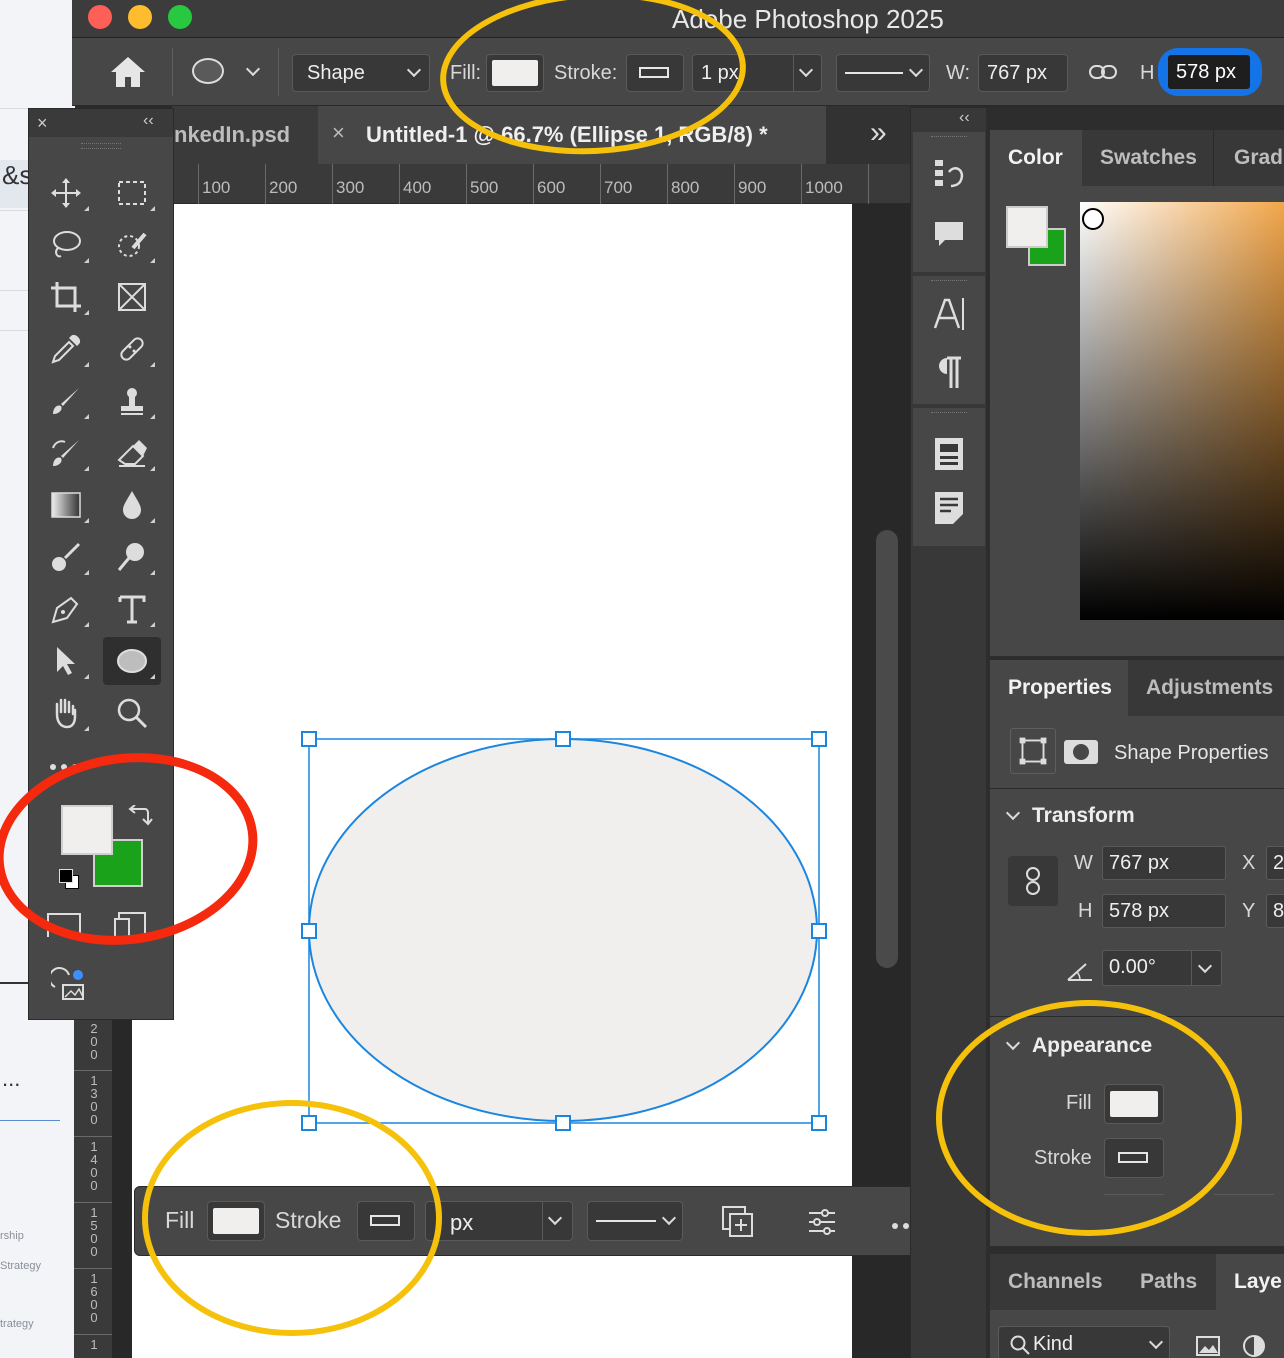 Image resolution: width=1284 pixels, height=1358 pixels. I want to click on panel-foreground-color, so click(1027, 227).